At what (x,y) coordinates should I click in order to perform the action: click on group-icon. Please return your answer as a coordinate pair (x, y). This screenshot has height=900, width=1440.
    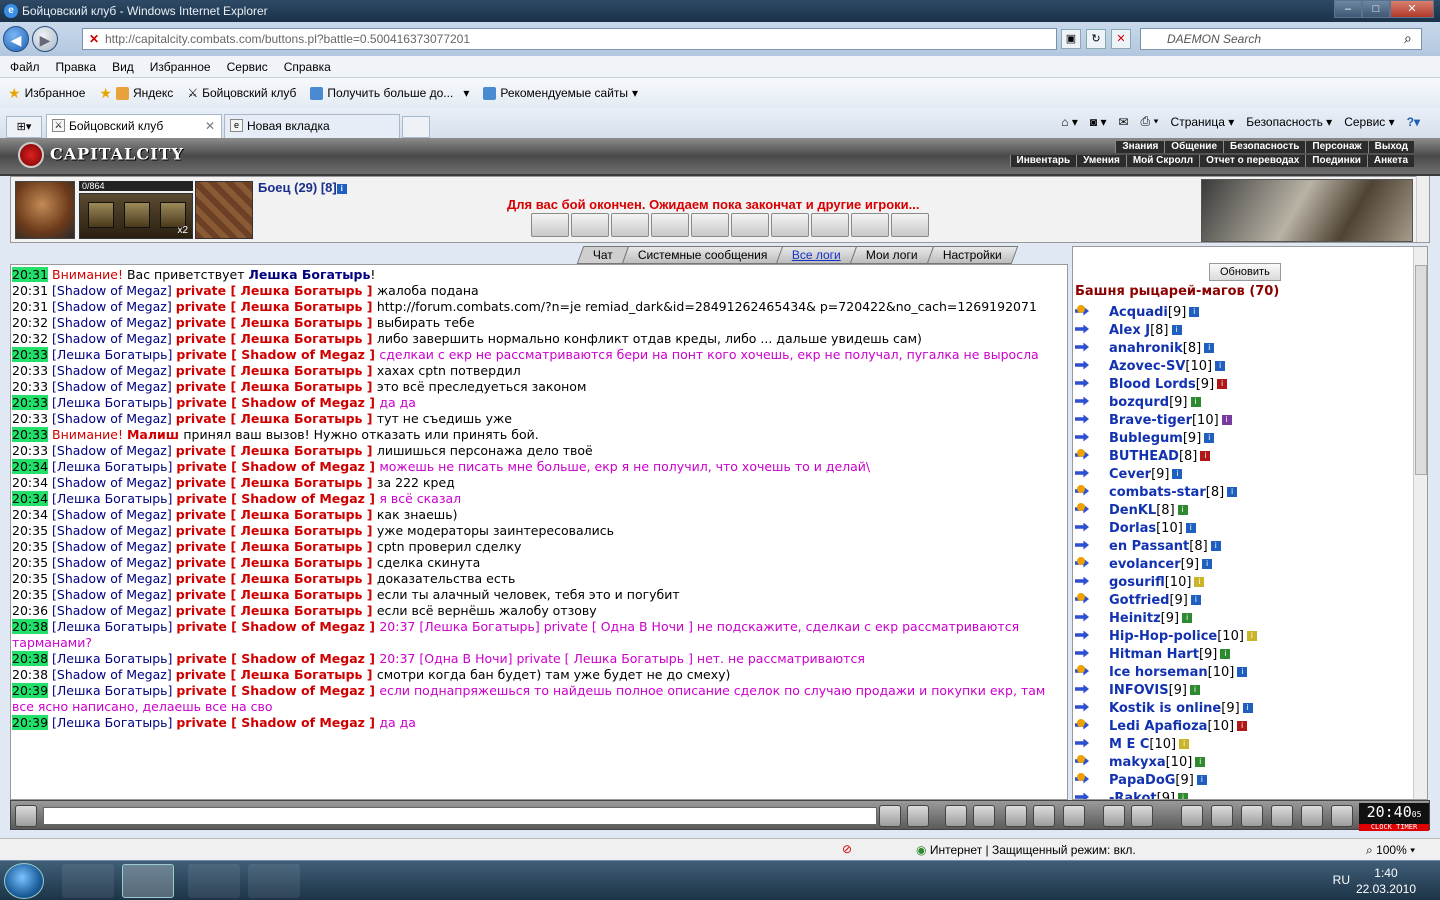
    Looking at the image, I should click on (1252, 816).